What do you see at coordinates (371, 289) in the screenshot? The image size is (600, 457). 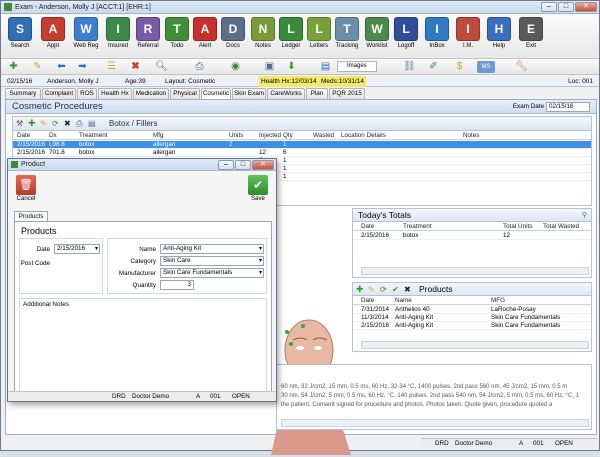 I see `edit-product-icon: ✎` at bounding box center [371, 289].